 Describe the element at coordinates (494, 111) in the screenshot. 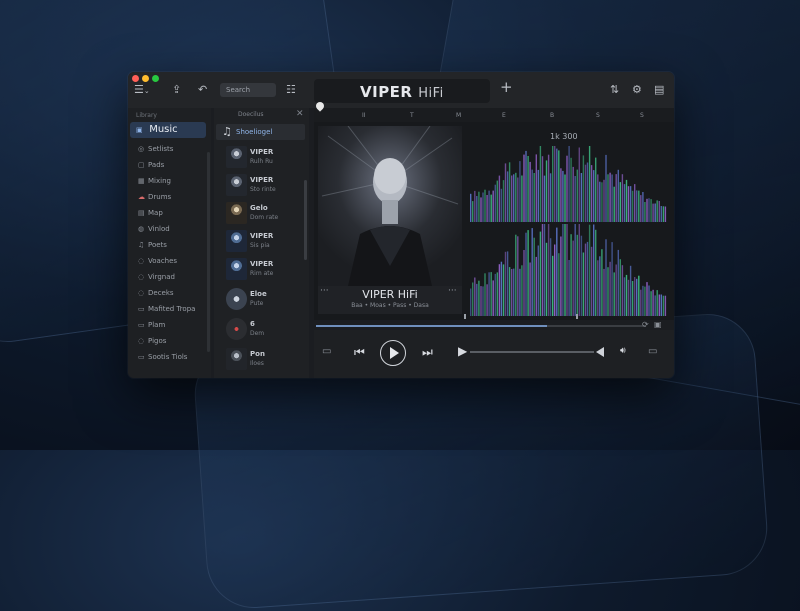

I see `timeline-ruler: II T M E B S S` at that location.